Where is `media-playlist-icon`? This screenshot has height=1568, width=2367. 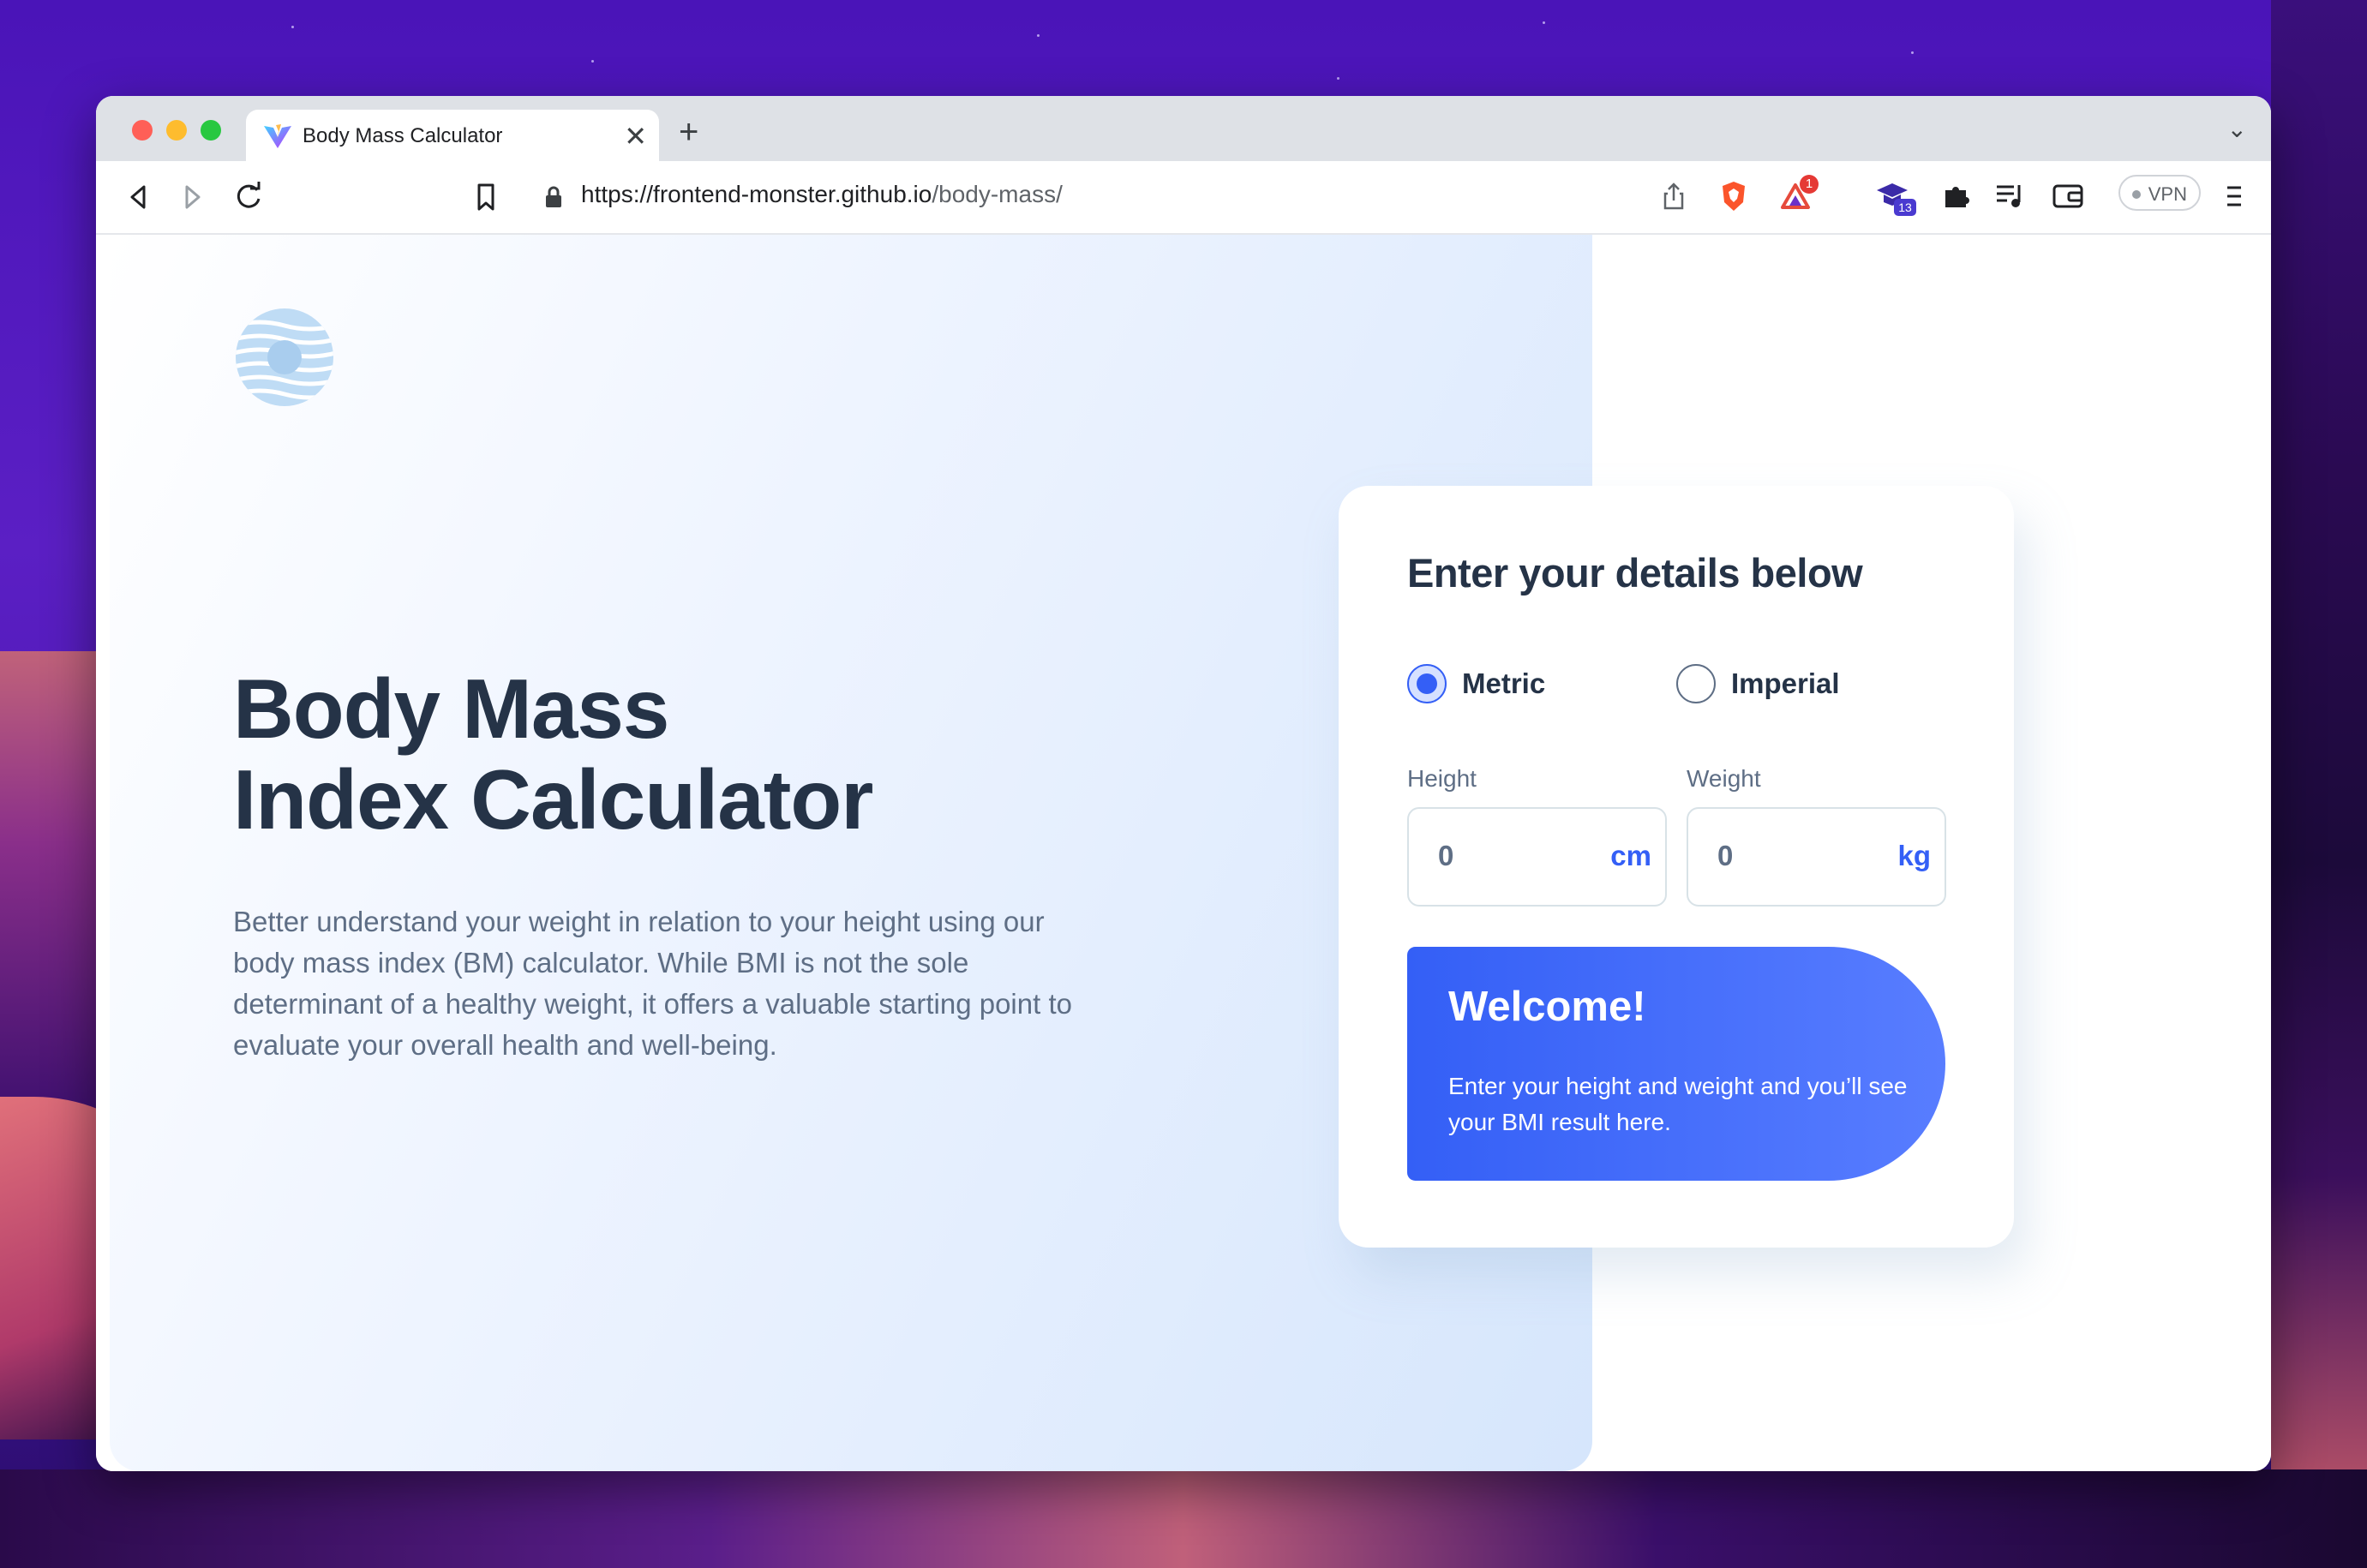 media-playlist-icon is located at coordinates (2010, 196).